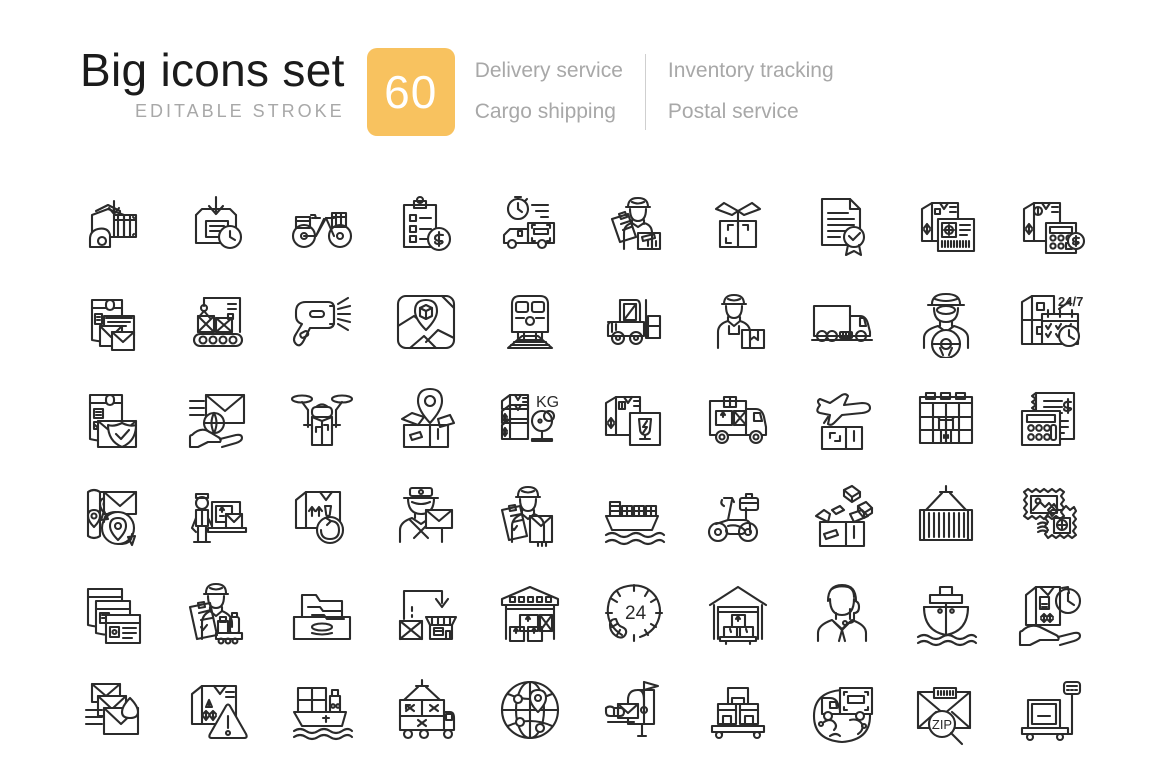 The width and height of the screenshot is (1160, 772). Describe the element at coordinates (1050, 513) in the screenshot. I see `postage-stamps-icon` at that location.